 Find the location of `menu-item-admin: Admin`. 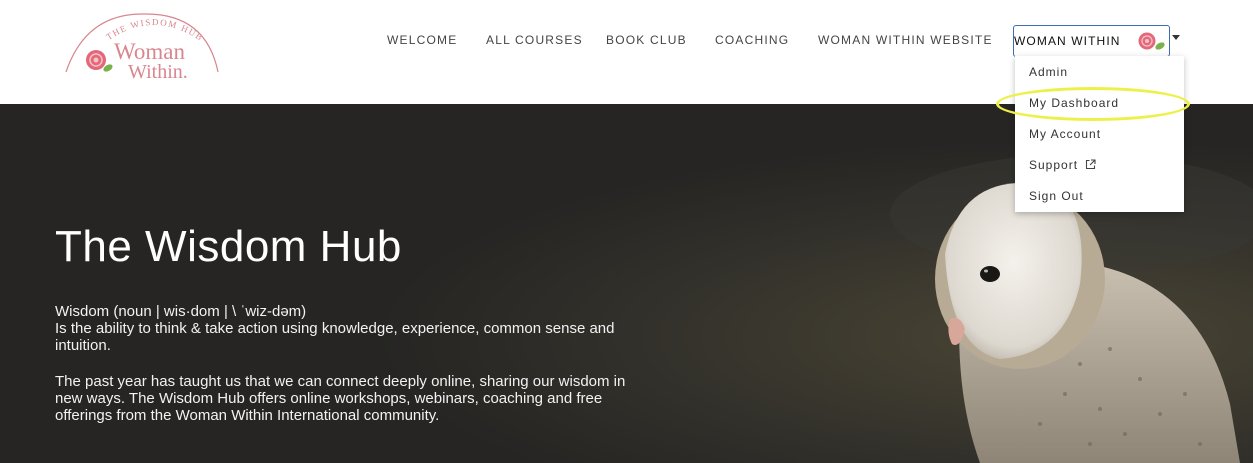

menu-item-admin: Admin is located at coordinates (1048, 72).